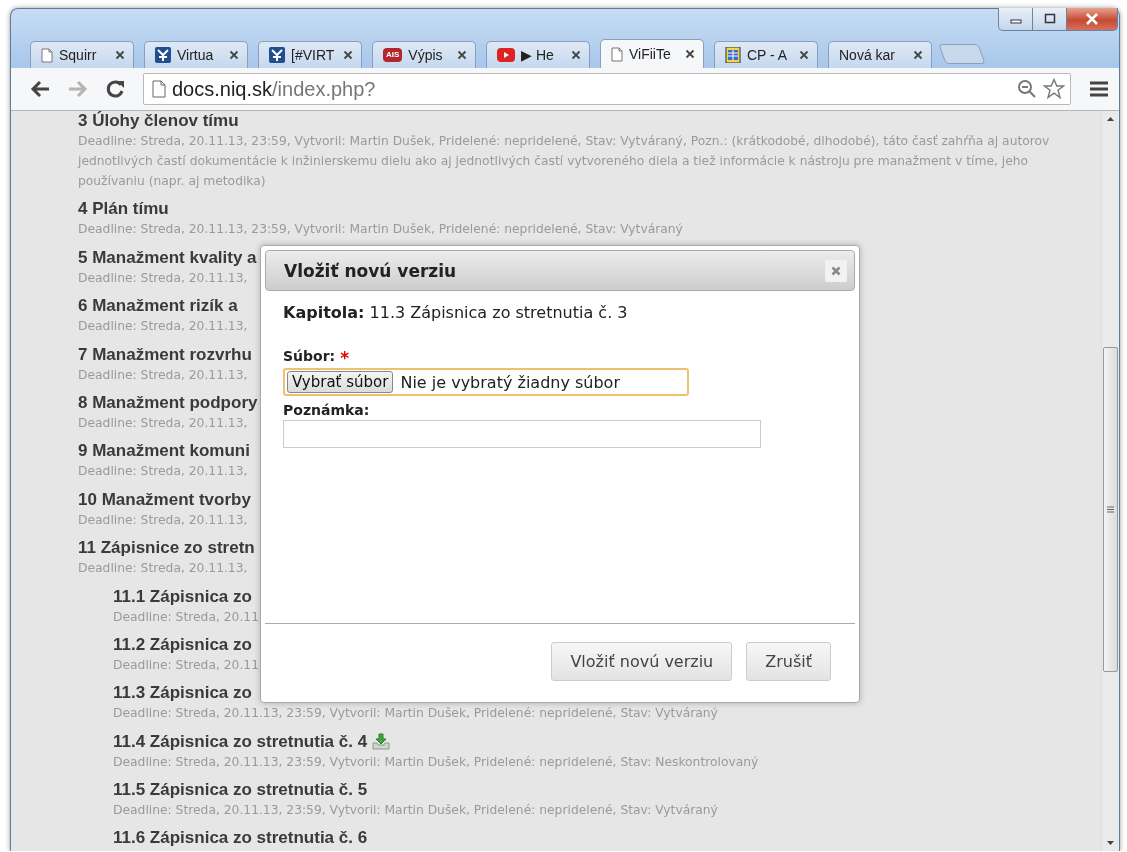 The image size is (1127, 852). I want to click on zoom-icon, so click(1027, 89).